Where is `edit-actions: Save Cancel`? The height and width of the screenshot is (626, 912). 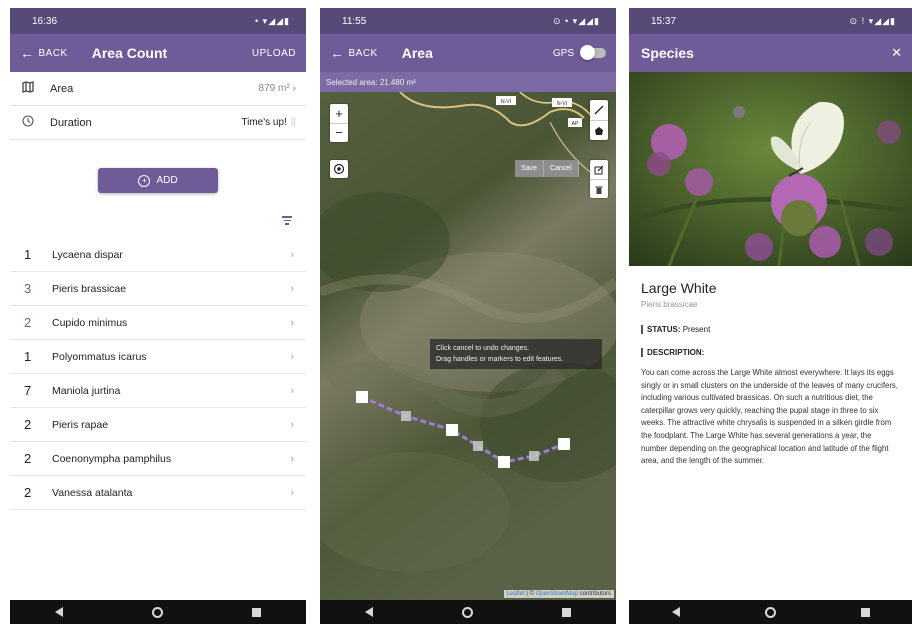 edit-actions: Save Cancel is located at coordinates (547, 168).